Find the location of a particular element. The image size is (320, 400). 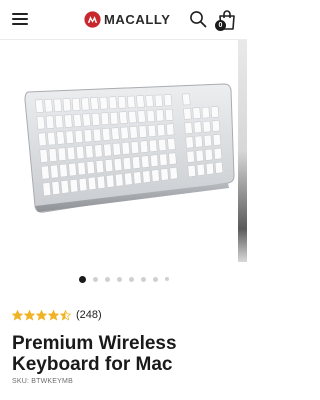

pagination-dot-active is located at coordinates (82, 279).